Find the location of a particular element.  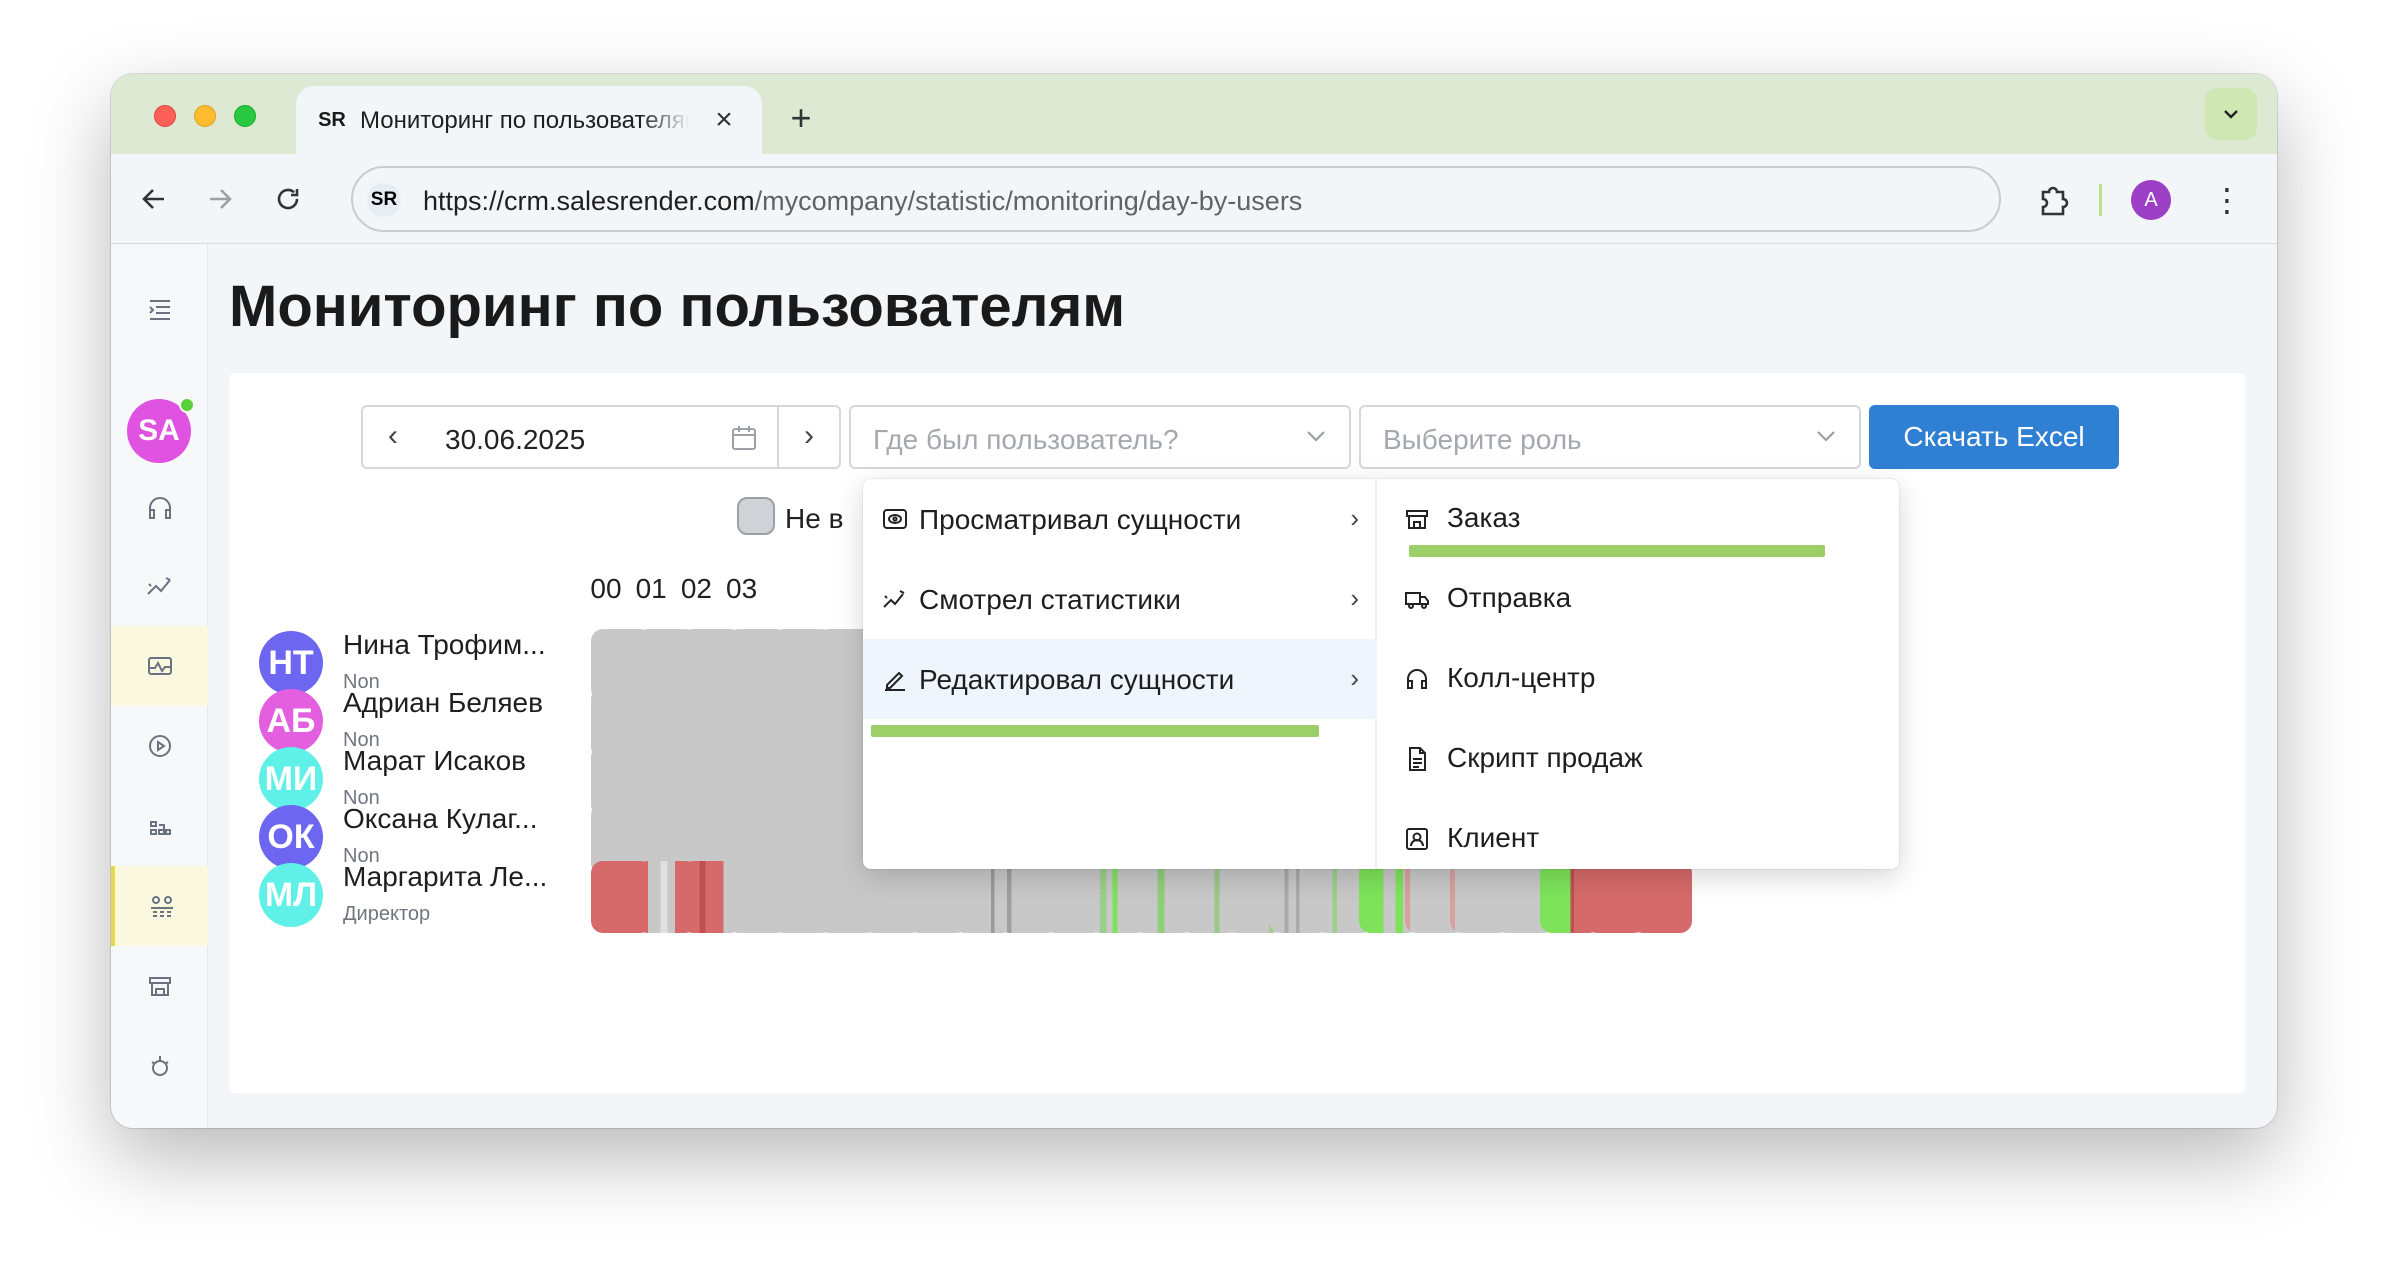

user-role: Директор is located at coordinates (387, 914).